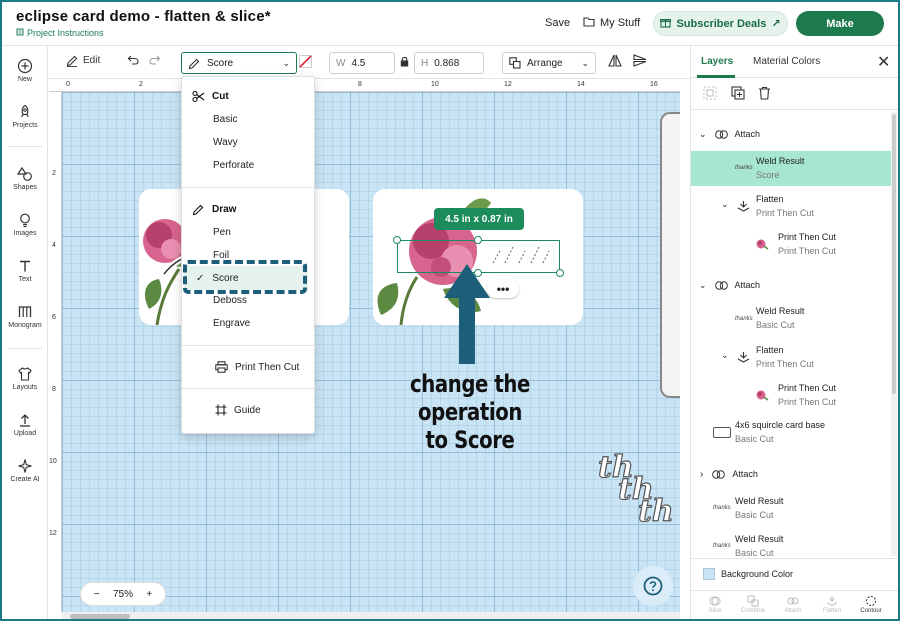 Image resolution: width=900 pixels, height=621 pixels. I want to click on layer-subtitle: Score, so click(768, 175).